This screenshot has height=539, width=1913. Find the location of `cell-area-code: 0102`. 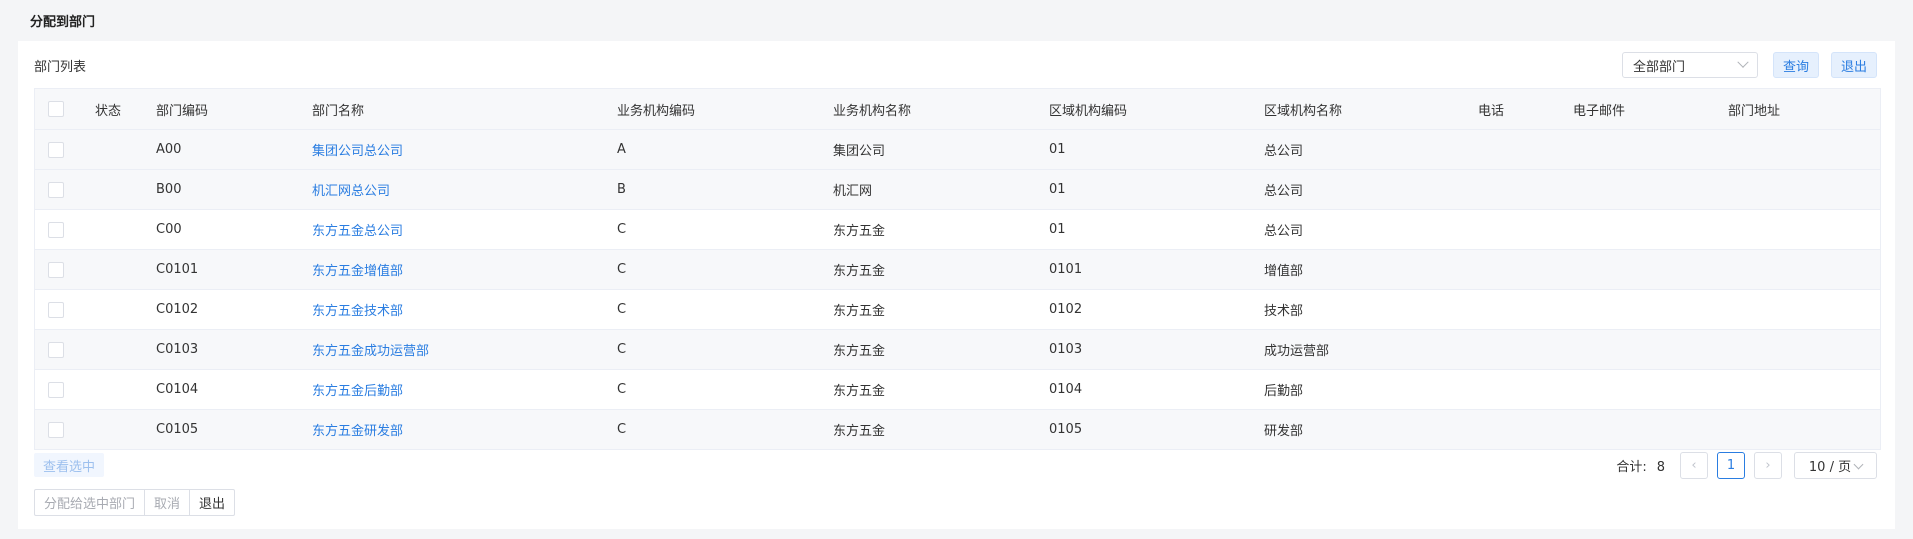

cell-area-code: 0102 is located at coordinates (1066, 309).